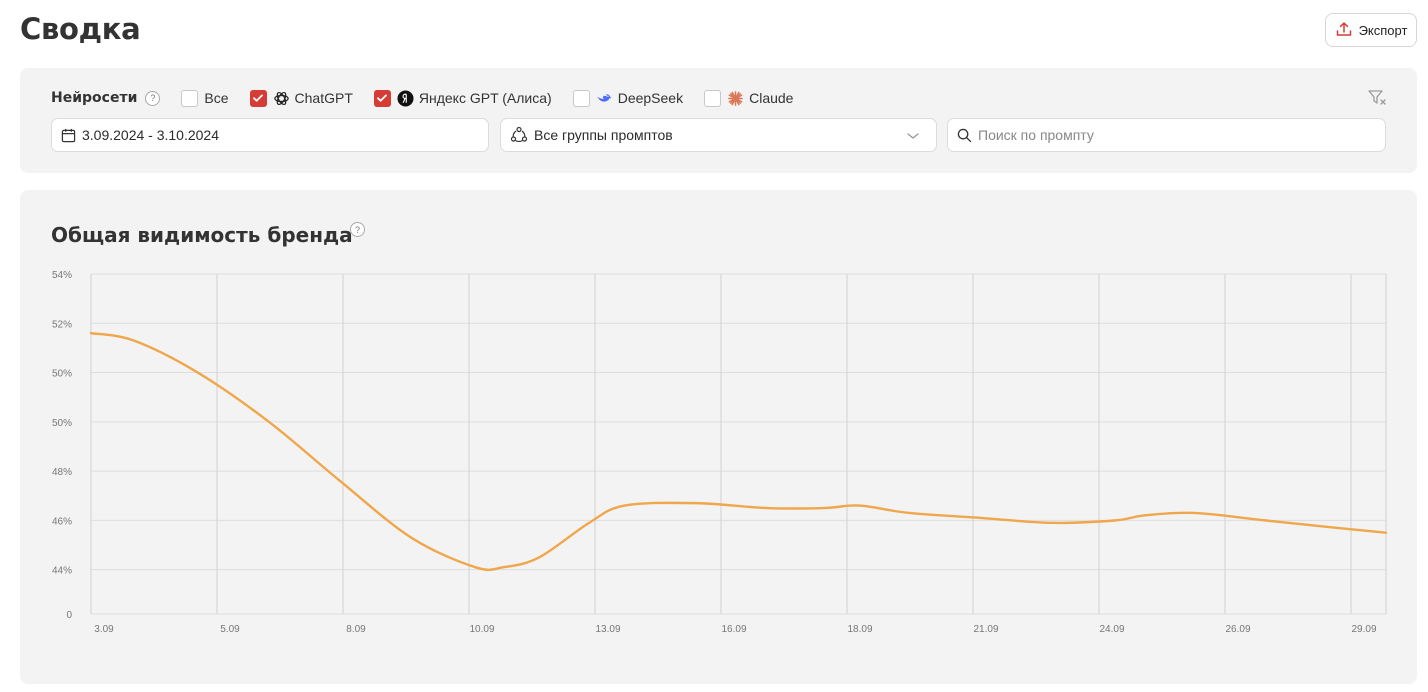 Image resolution: width=1428 pixels, height=692 pixels. I want to click on chatgpt-icon, so click(281, 98).